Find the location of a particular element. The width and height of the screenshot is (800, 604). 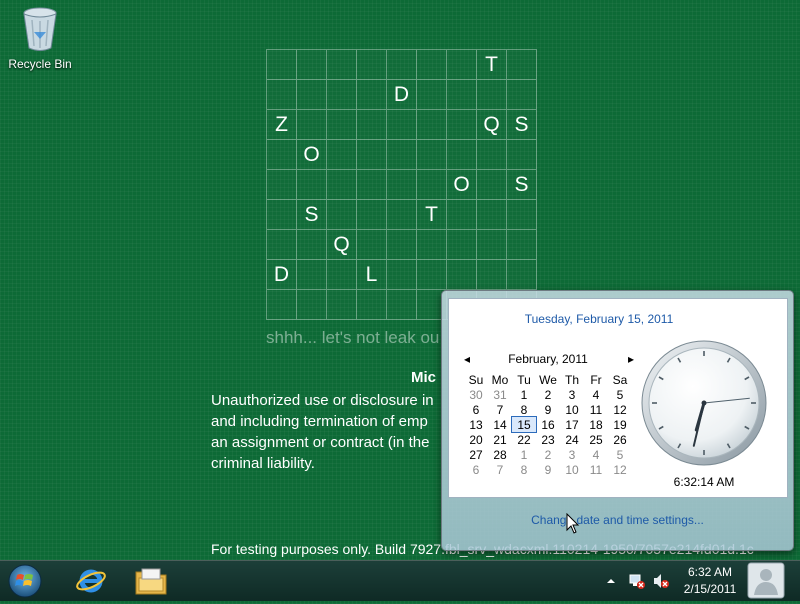

calendar-day: 23 is located at coordinates (548, 439).